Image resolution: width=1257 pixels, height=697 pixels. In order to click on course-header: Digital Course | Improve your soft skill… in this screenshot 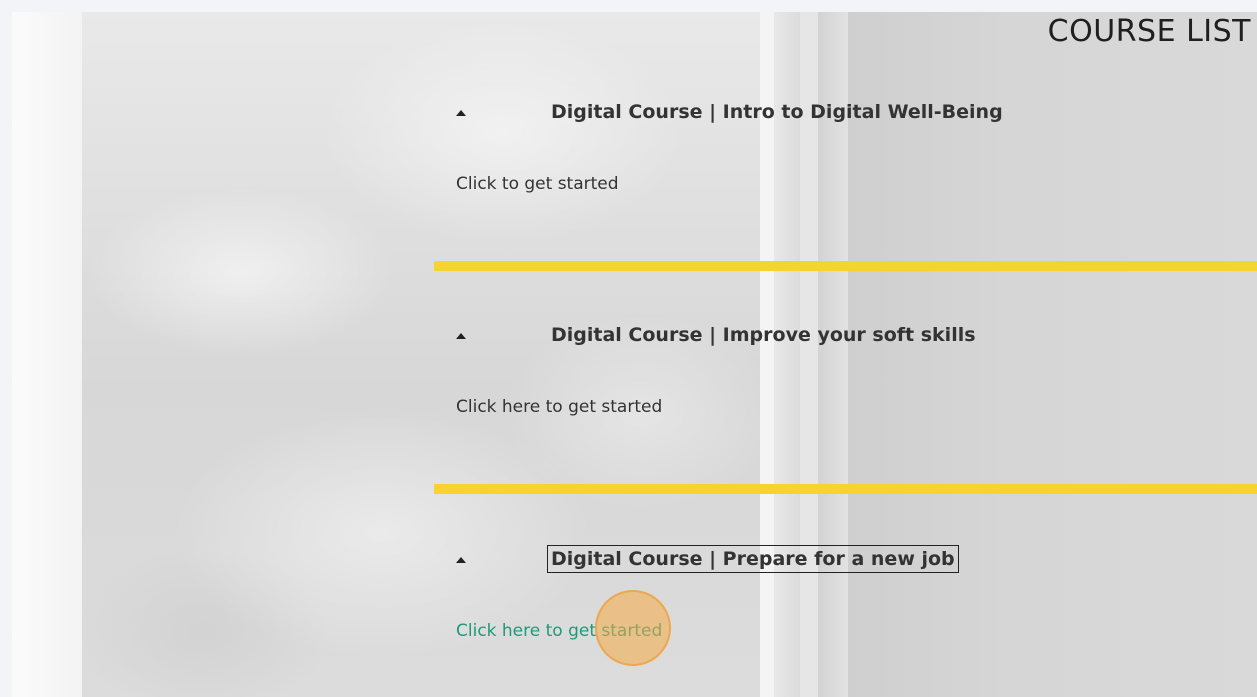, I will do `click(734, 338)`.